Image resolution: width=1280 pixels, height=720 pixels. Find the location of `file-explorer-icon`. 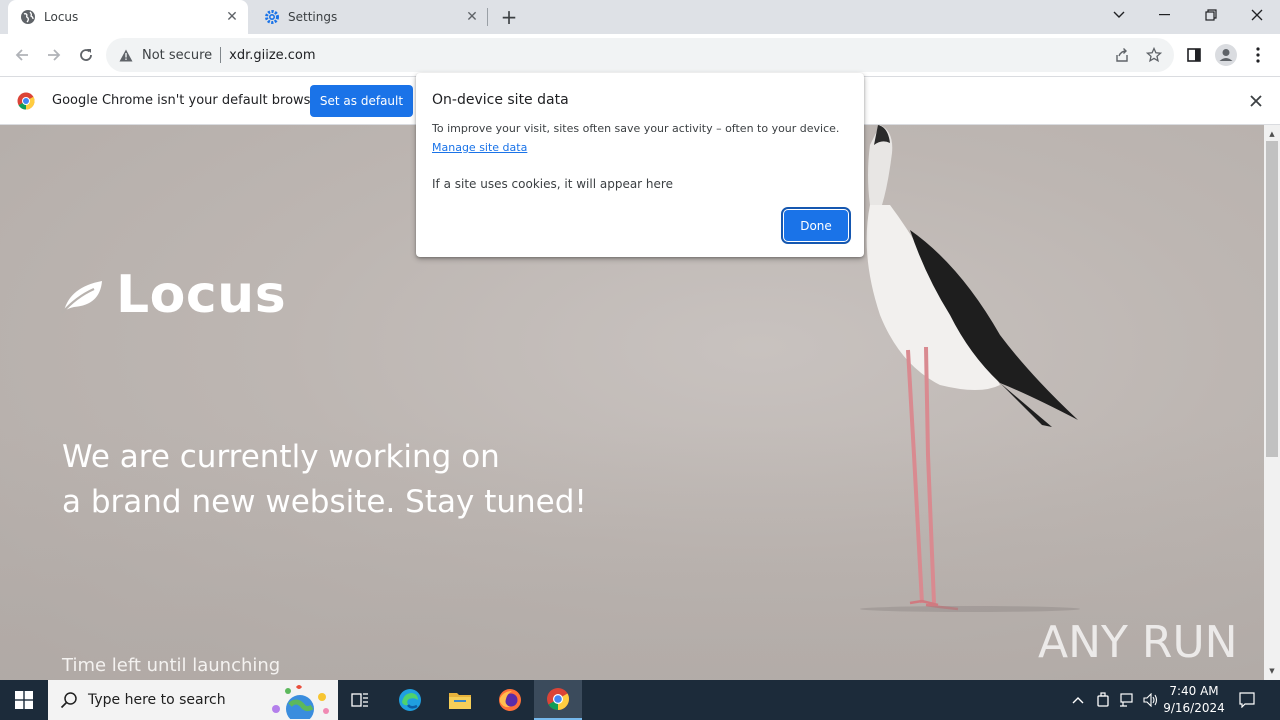

file-explorer-icon is located at coordinates (460, 700).